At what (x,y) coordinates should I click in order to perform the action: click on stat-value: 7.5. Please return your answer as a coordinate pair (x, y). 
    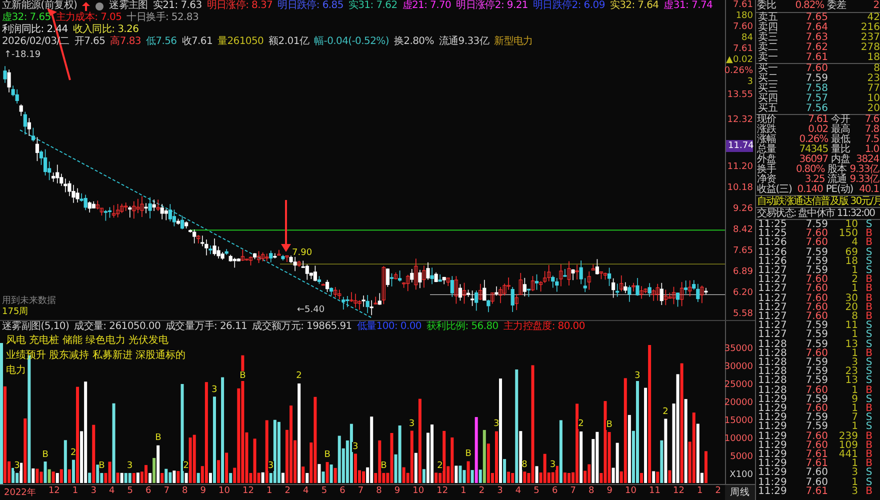
    Looking at the image, I should click on (871, 140).